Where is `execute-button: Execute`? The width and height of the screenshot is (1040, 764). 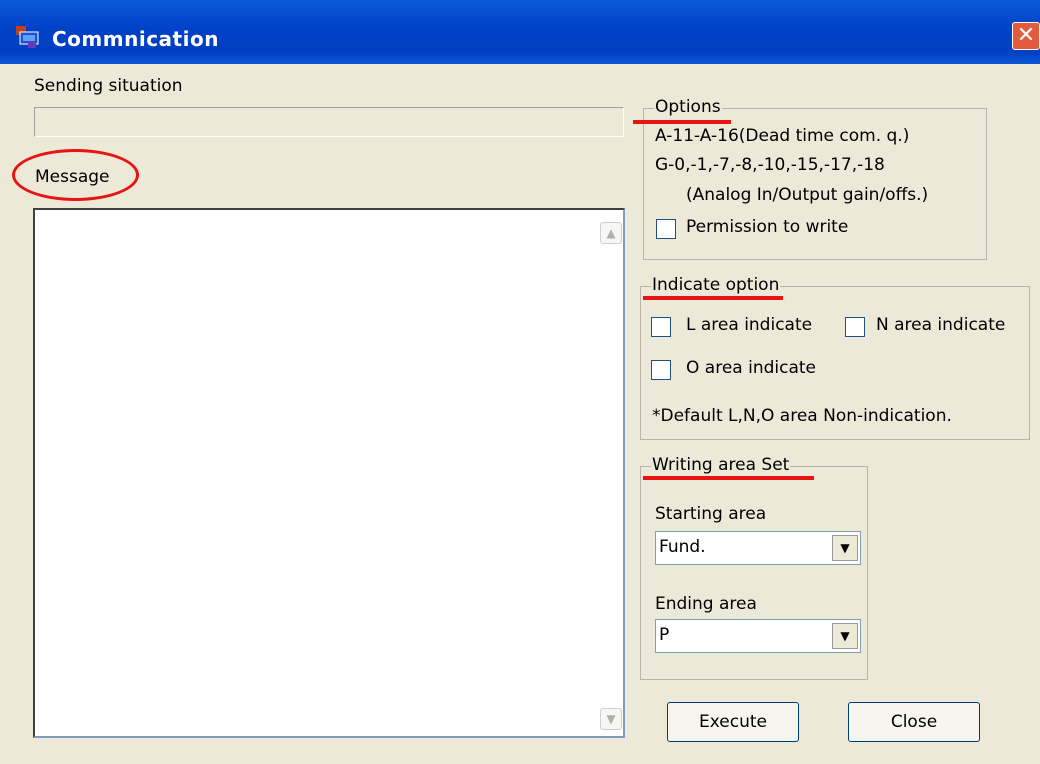
execute-button: Execute is located at coordinates (733, 722).